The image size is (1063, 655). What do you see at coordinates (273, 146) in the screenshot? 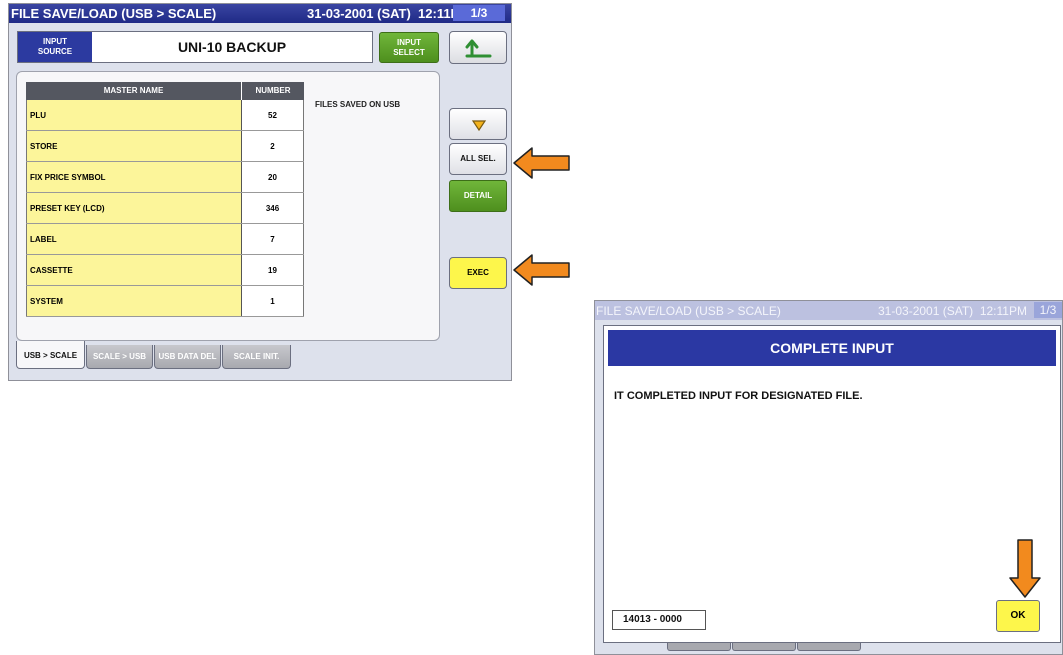
I see `row-number: 2` at bounding box center [273, 146].